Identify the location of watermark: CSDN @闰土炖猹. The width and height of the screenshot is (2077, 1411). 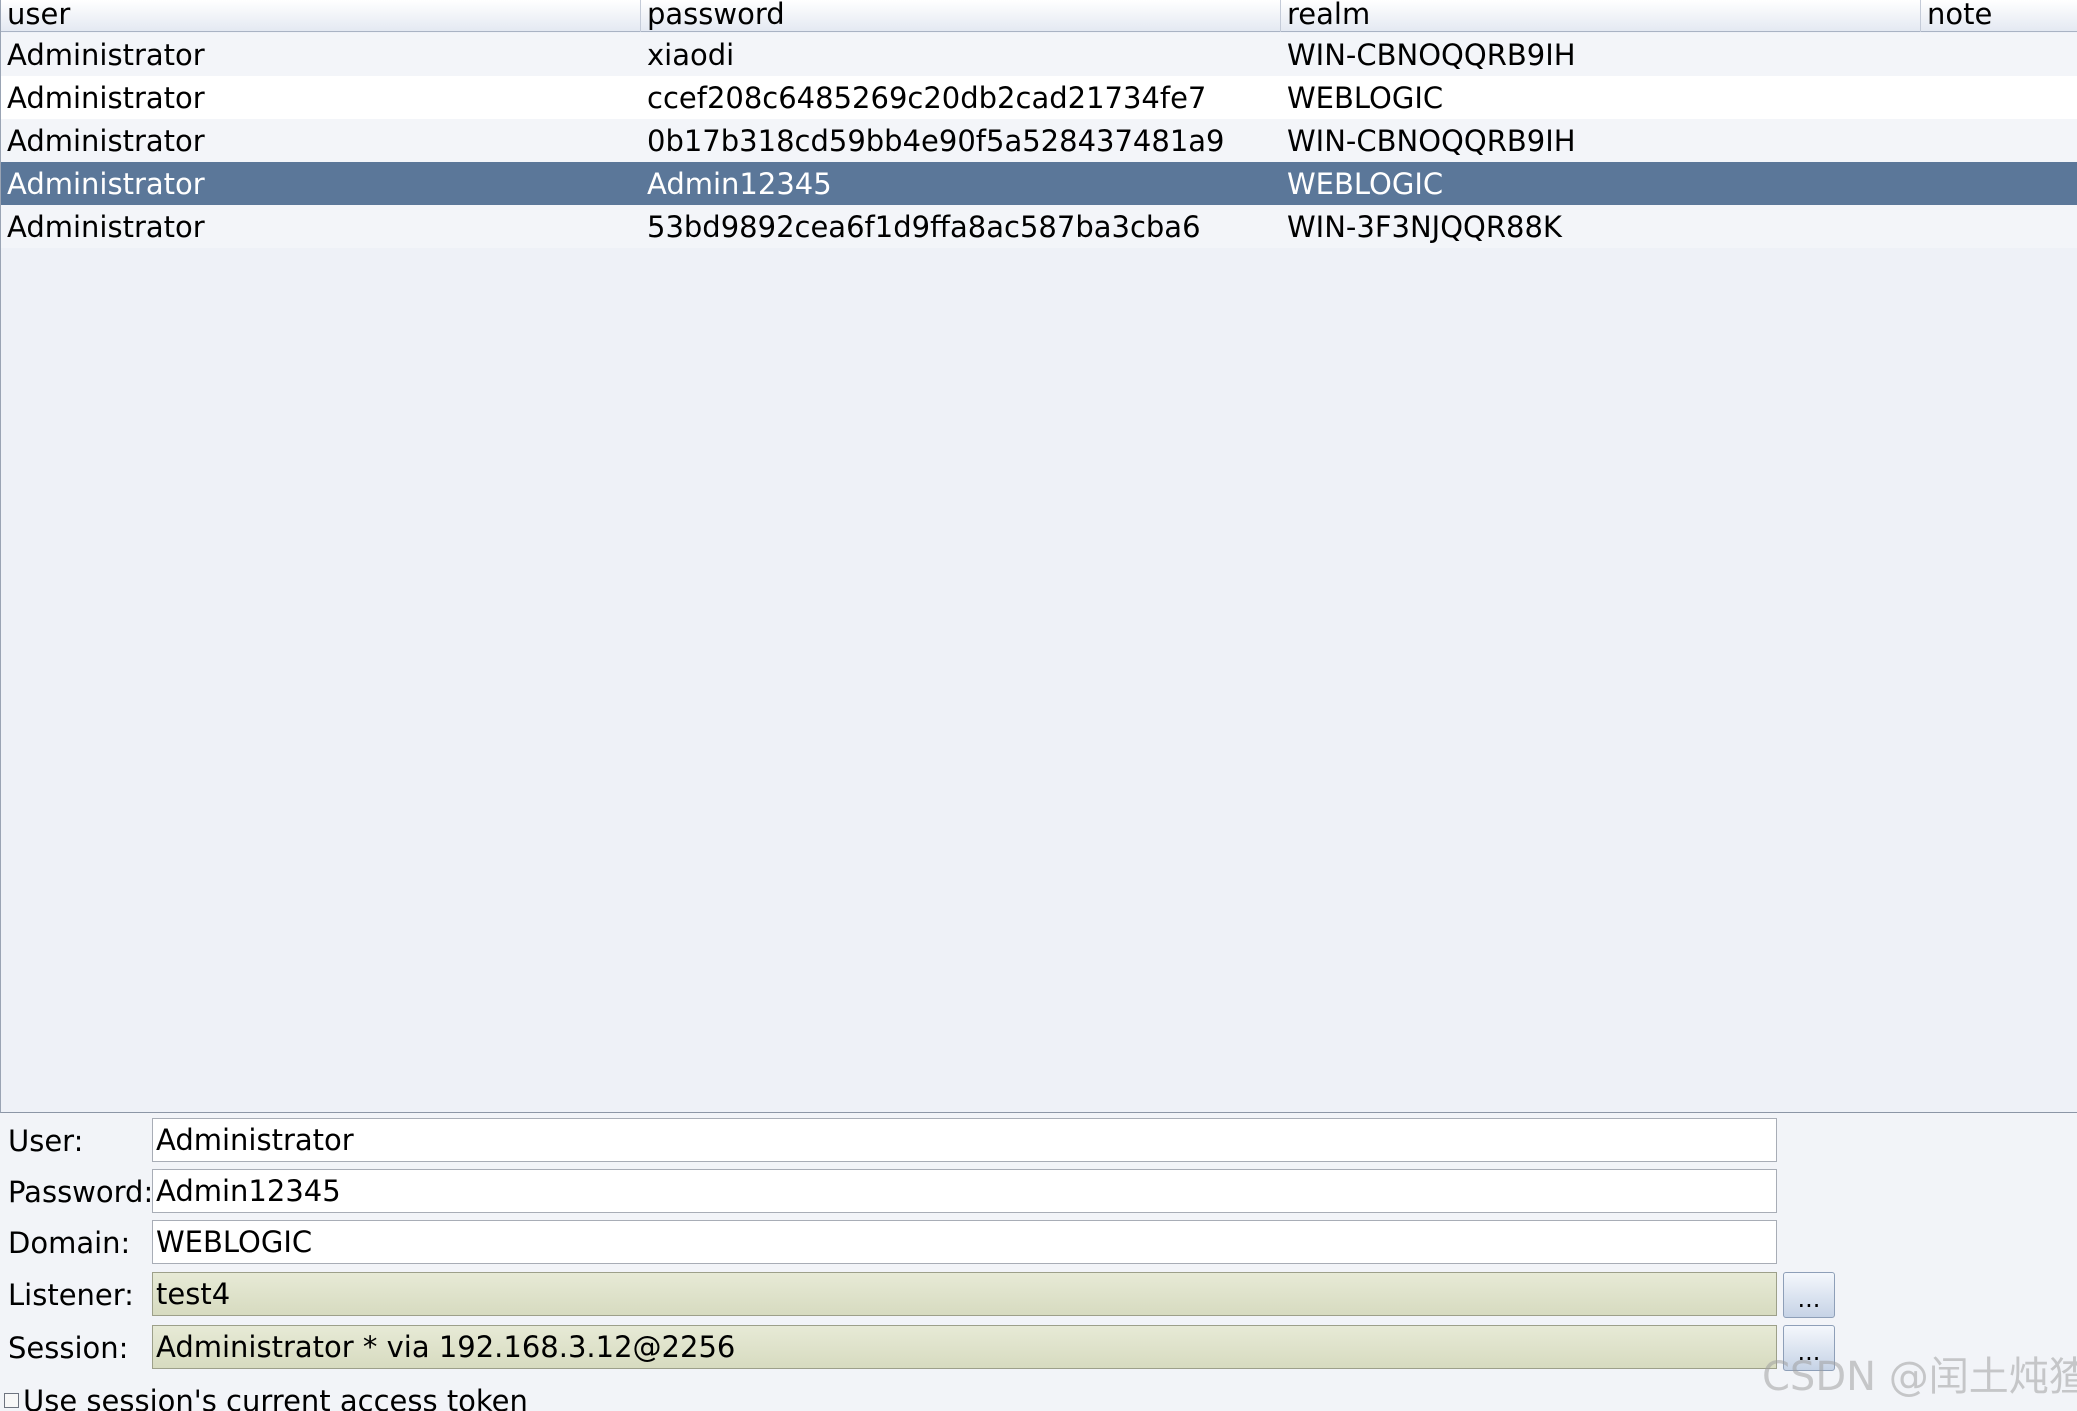
(1919, 1377).